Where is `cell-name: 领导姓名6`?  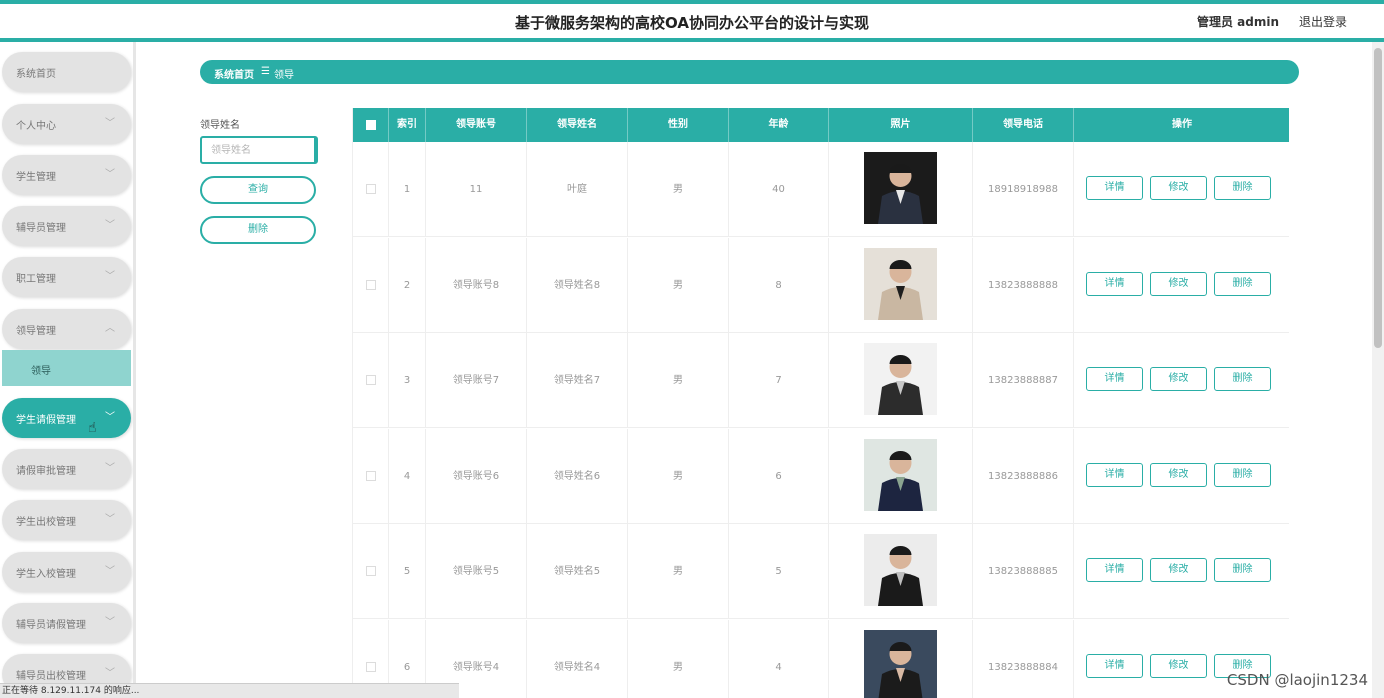 cell-name: 领导姓名6 is located at coordinates (577, 476).